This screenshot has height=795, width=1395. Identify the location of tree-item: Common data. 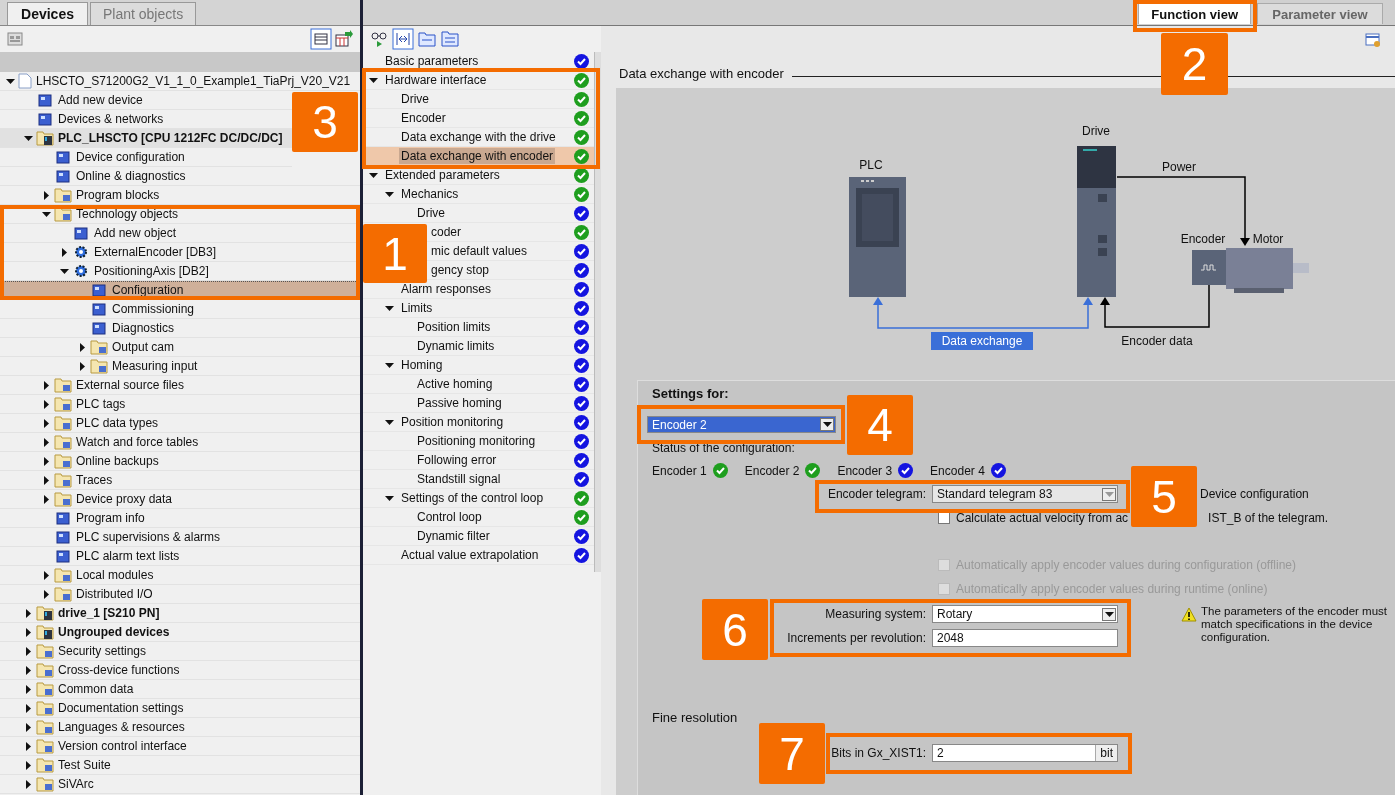
(180, 689).